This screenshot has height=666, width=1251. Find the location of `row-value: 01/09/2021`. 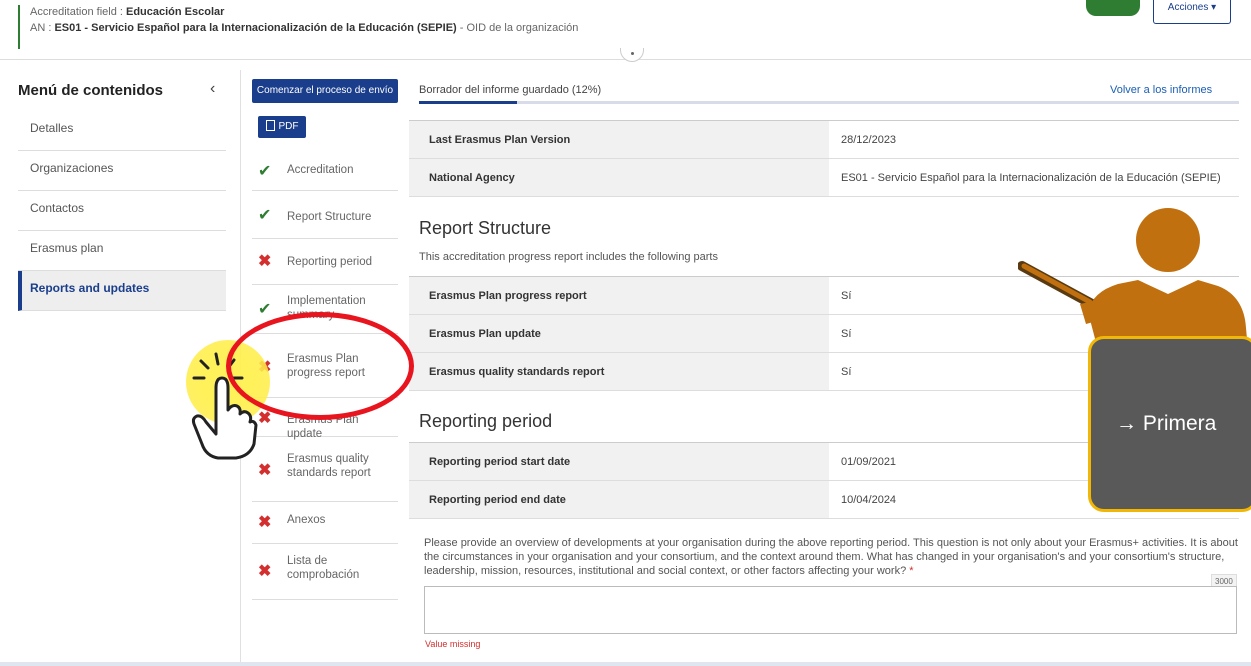

row-value: 01/09/2021 is located at coordinates (869, 462).